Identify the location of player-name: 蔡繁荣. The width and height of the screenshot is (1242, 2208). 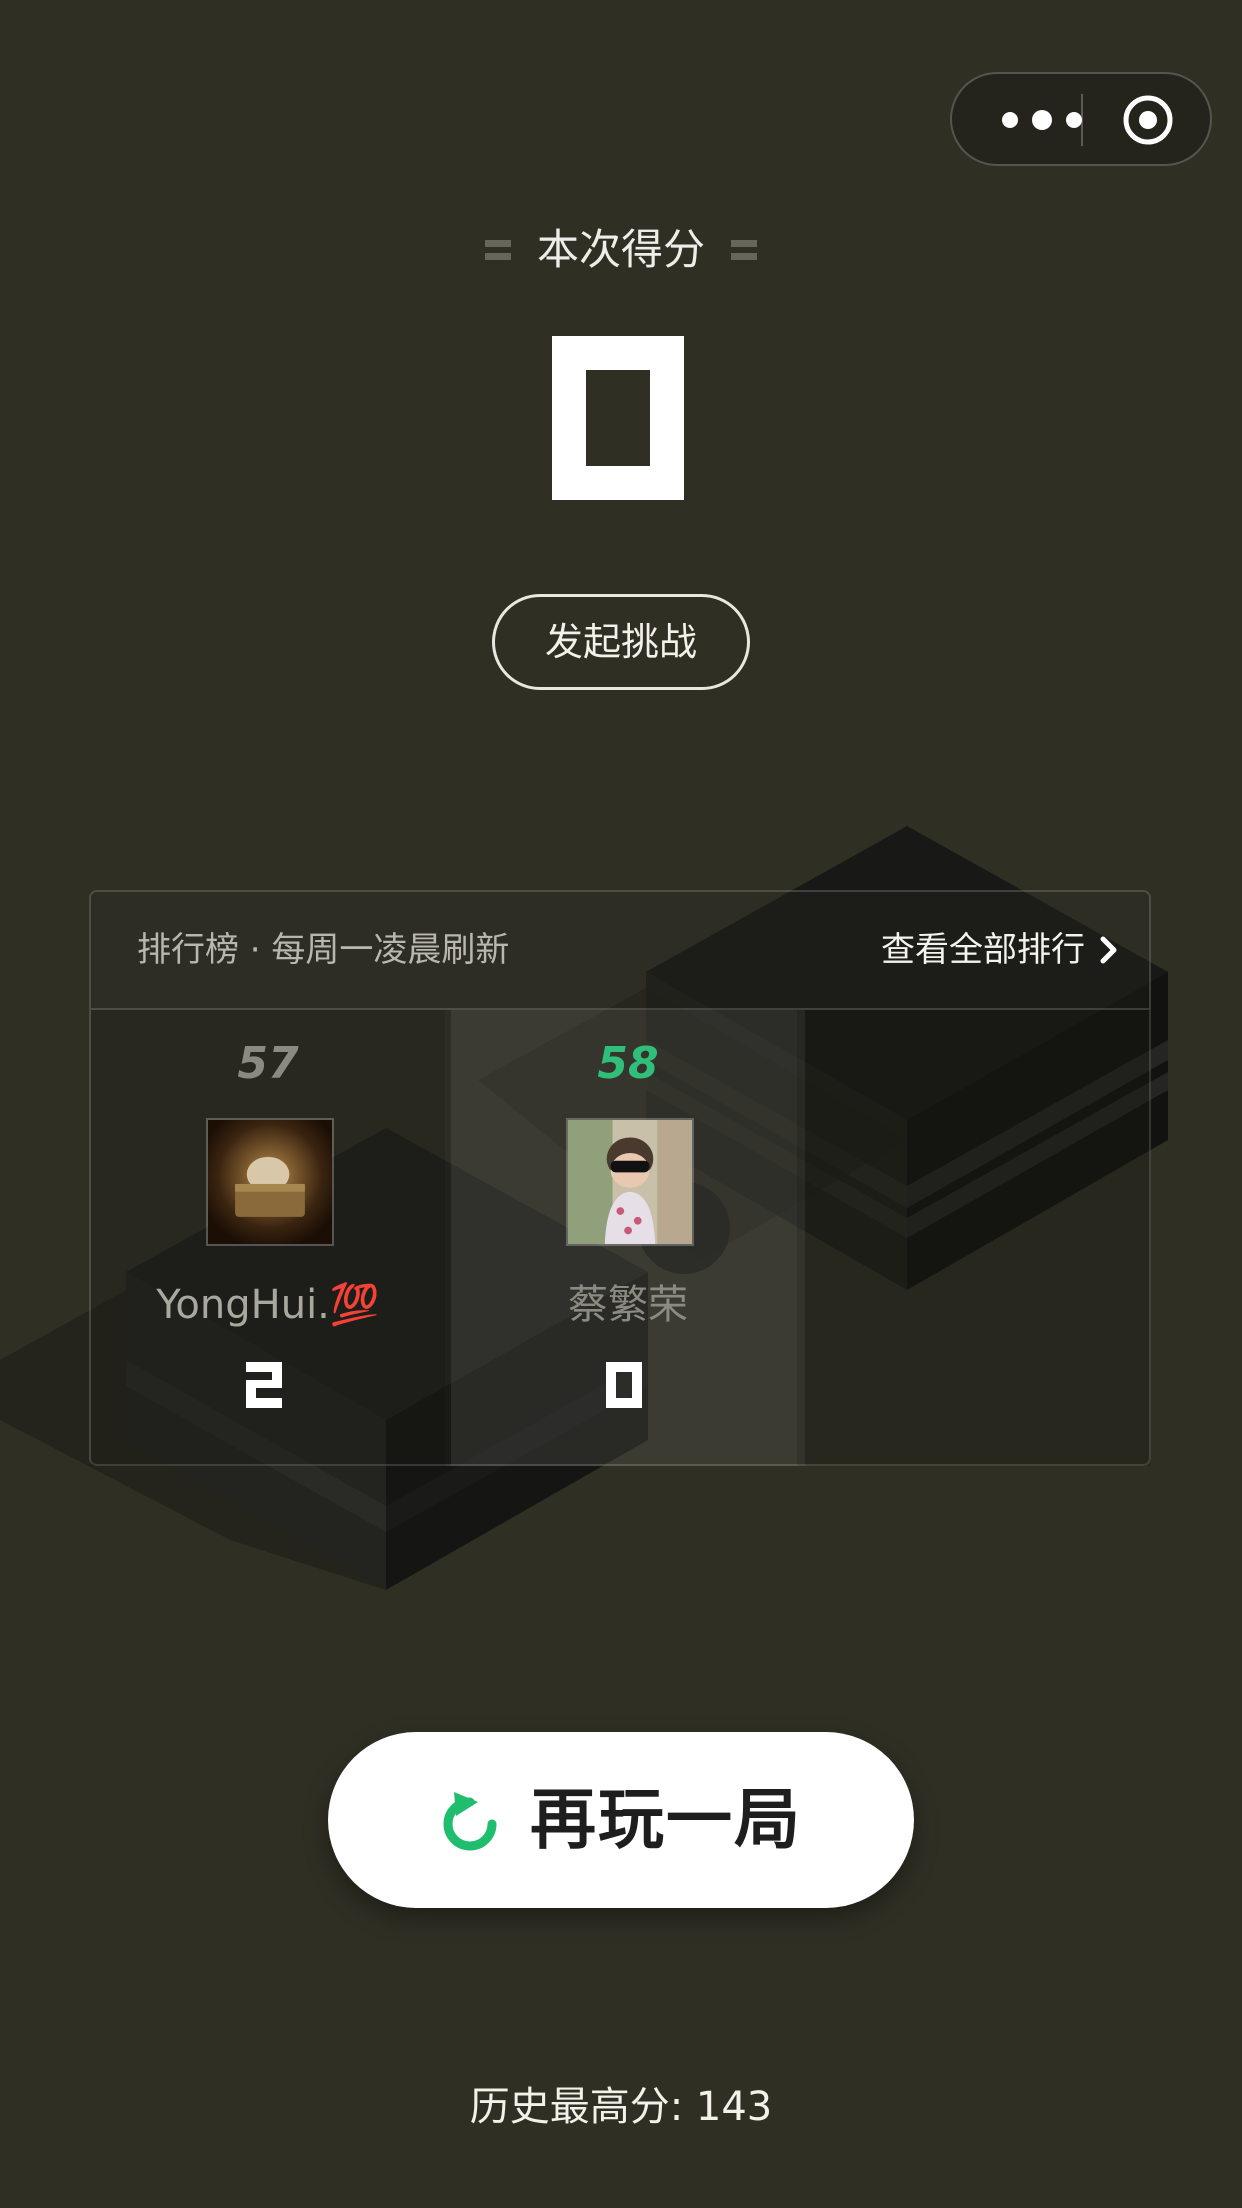
(628, 1305).